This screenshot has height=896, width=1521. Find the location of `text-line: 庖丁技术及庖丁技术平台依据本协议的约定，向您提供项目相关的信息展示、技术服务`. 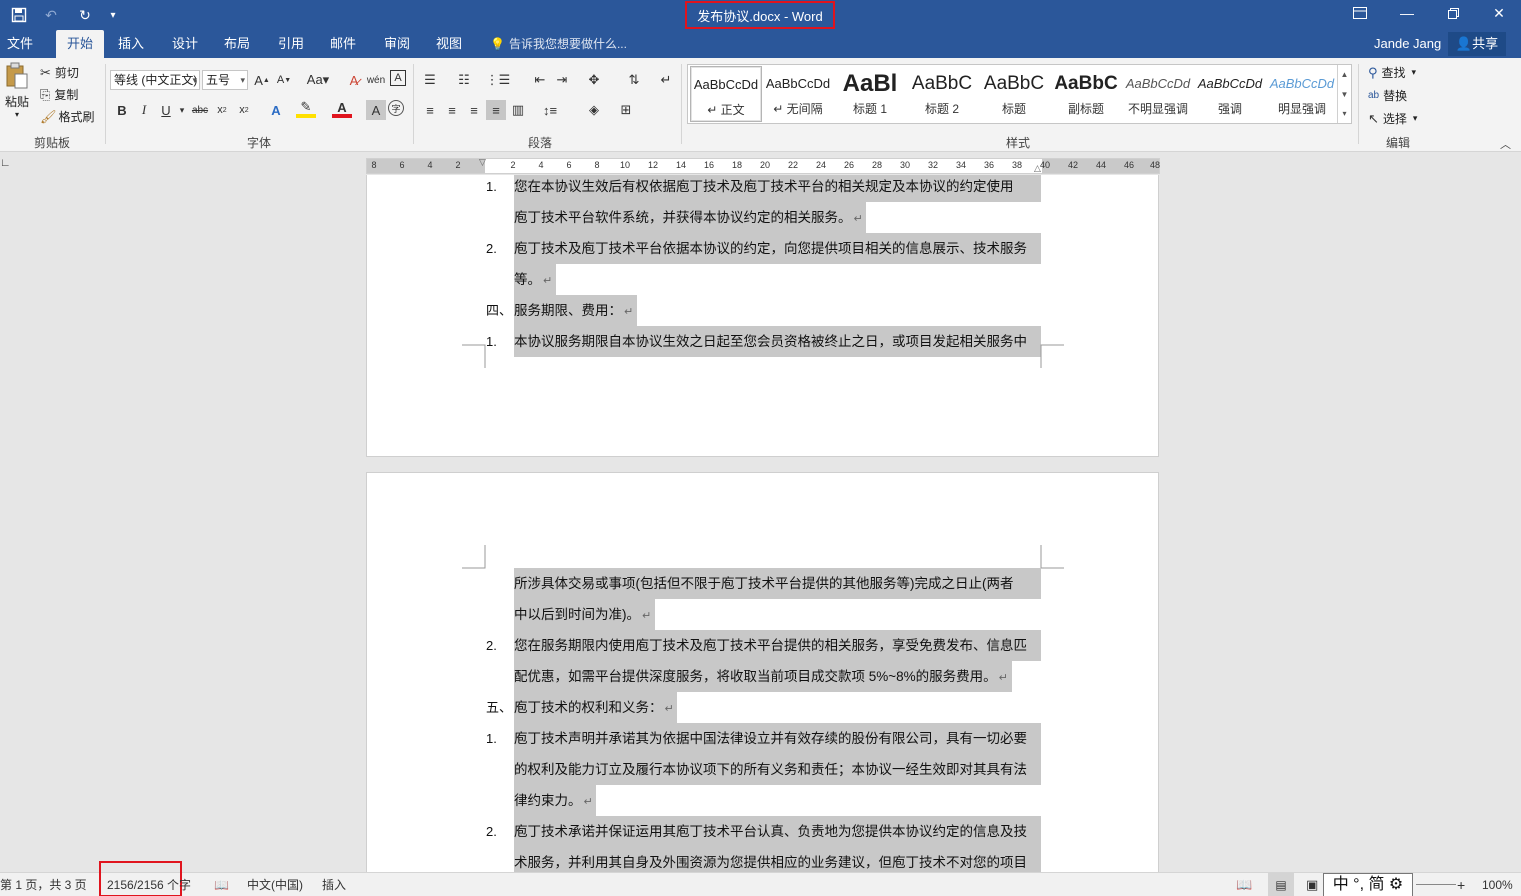

text-line: 庖丁技术及庖丁技术平台依据本协议的约定，向您提供项目相关的信息展示、技术服务 is located at coordinates (777, 248).